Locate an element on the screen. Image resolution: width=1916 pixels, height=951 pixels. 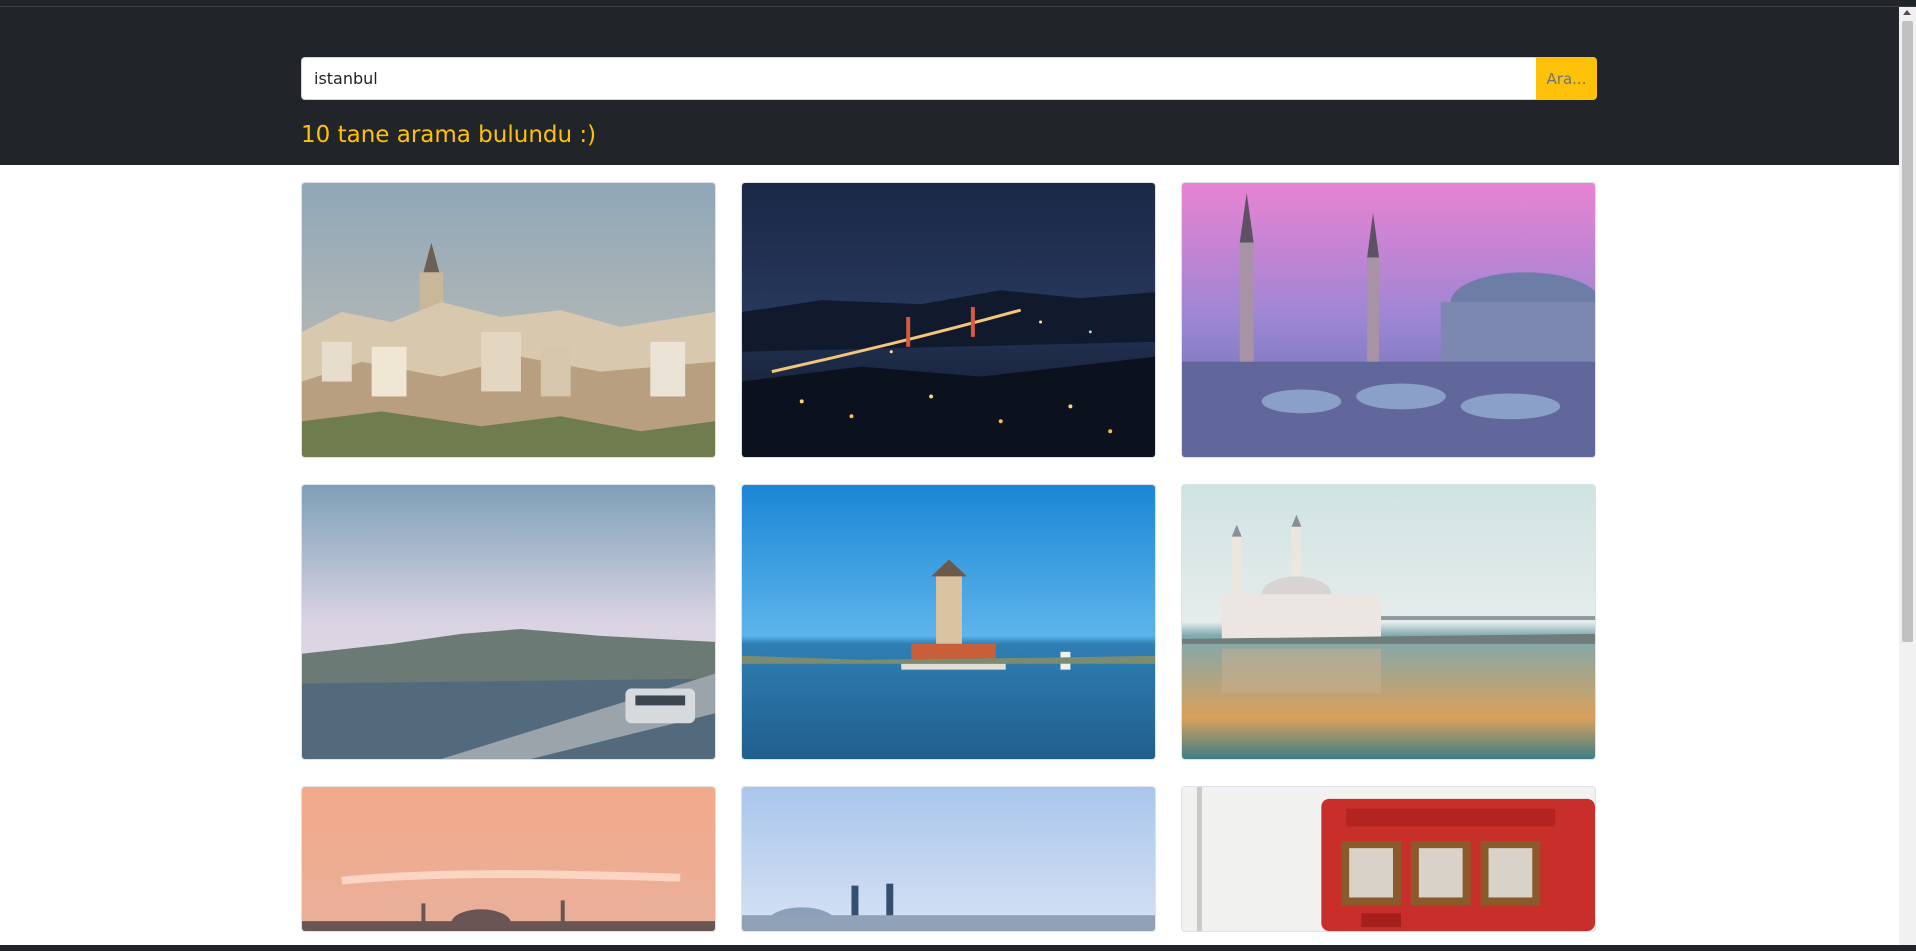
ortakoy-mosque-photo is located at coordinates (1388, 622).